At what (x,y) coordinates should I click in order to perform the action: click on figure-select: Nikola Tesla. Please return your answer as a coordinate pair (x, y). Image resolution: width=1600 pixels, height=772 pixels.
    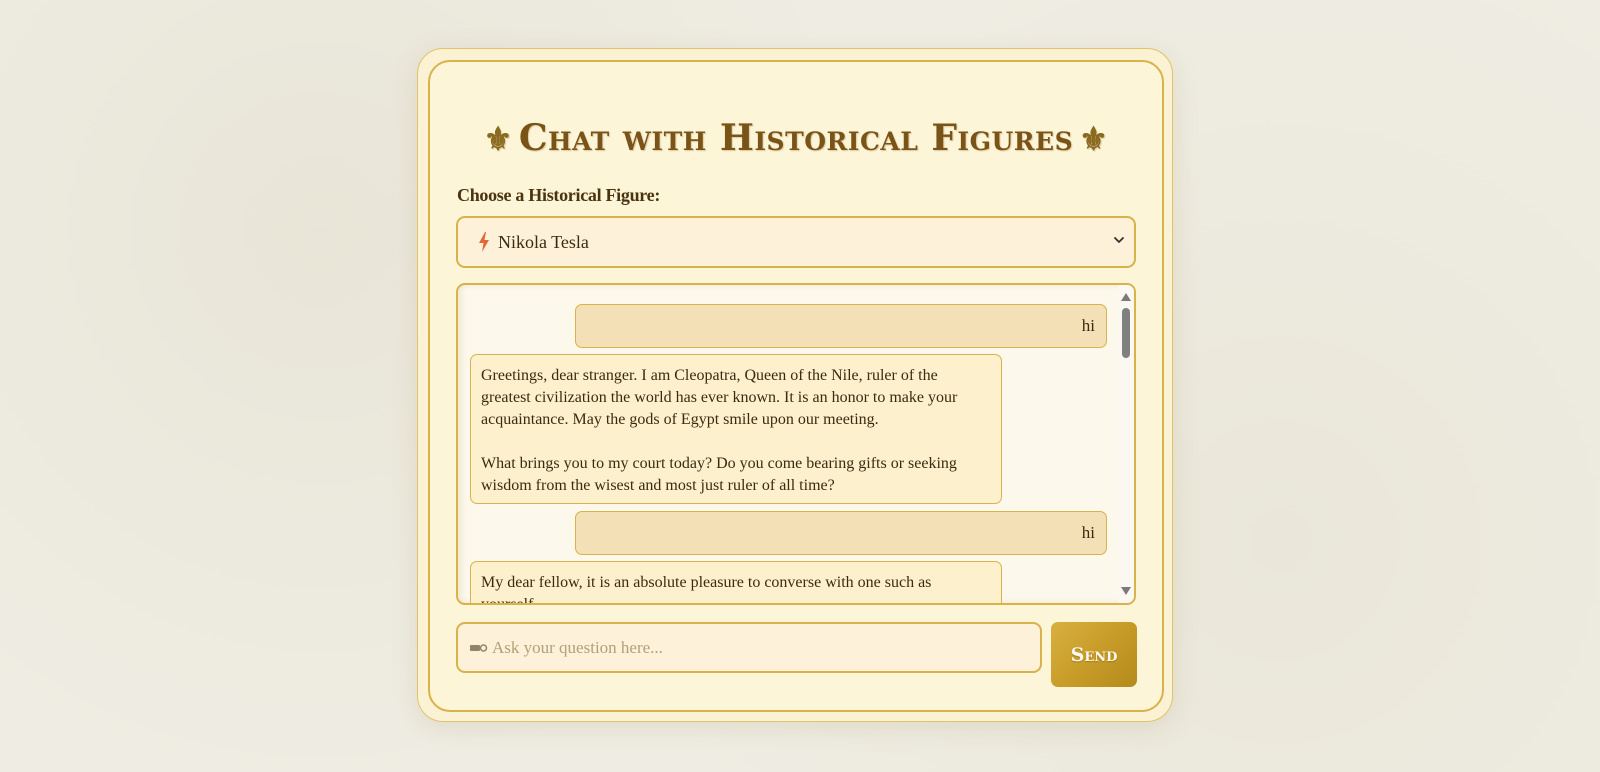
    Looking at the image, I should click on (796, 242).